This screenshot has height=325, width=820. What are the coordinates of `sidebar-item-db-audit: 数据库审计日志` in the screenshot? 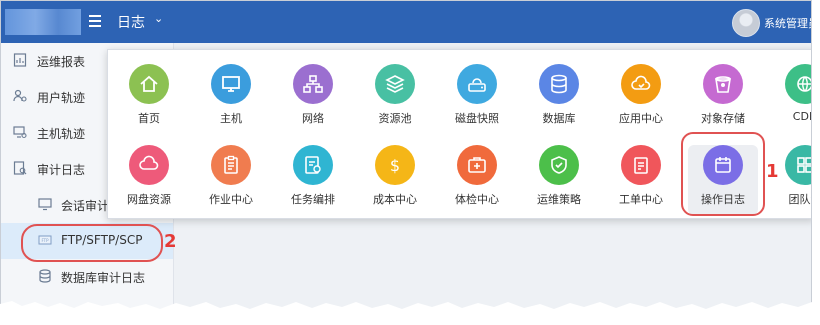 It's located at (87, 277).